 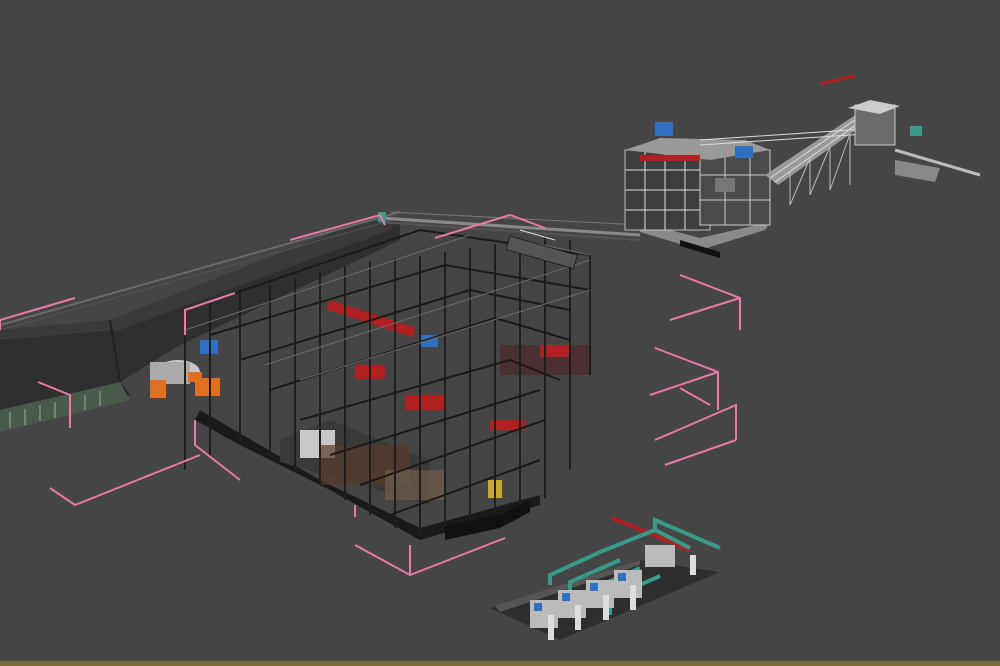 I want to click on overhead-crane-rail, so click(x=371, y=319).